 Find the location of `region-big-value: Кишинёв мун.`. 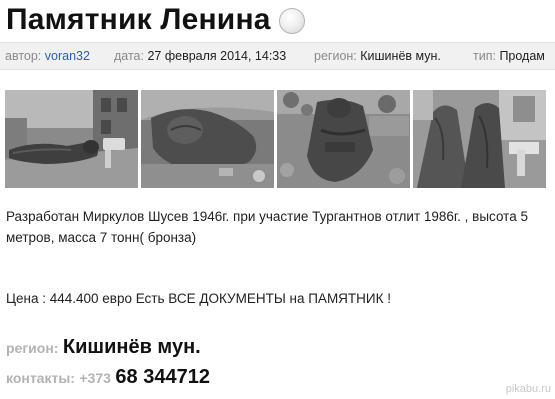

region-big-value: Кишинёв мун. is located at coordinates (131, 347).